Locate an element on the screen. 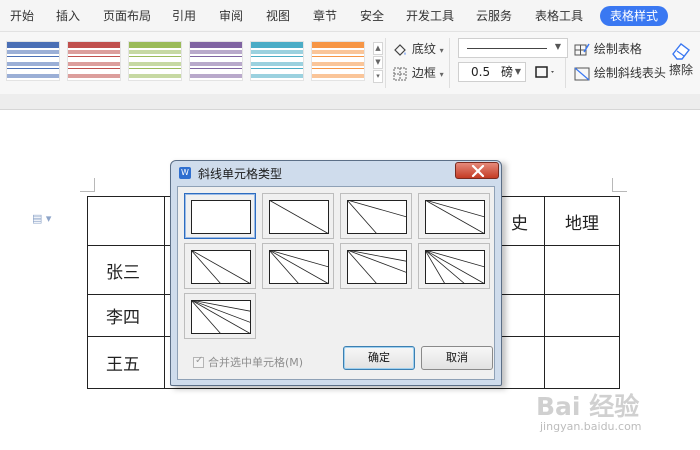 This screenshot has width=700, height=450. border-color-button is located at coordinates (545, 72).